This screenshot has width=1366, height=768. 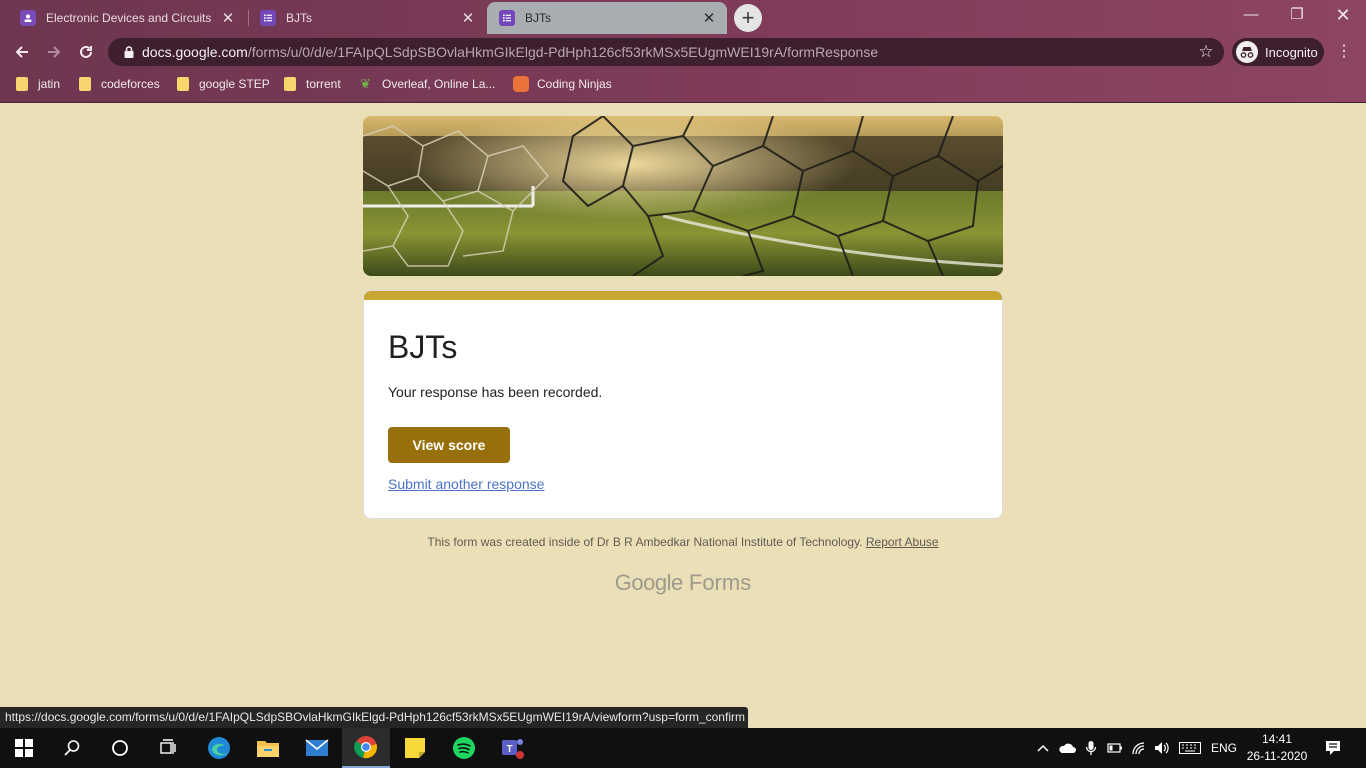 I want to click on file-explorer-taskbar-app, so click(x=268, y=748).